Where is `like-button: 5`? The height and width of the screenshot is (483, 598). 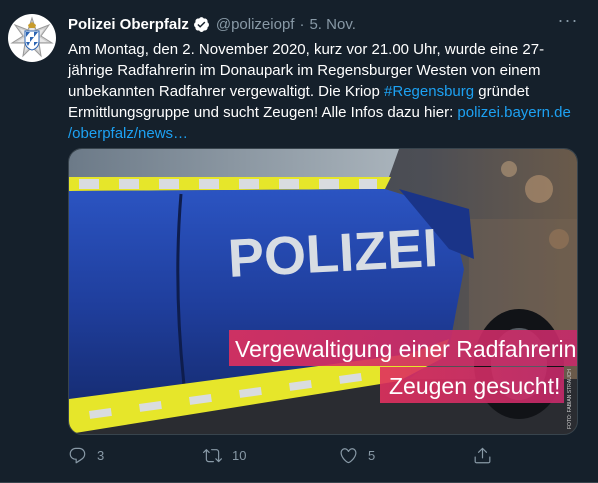
like-button: 5 is located at coordinates (357, 455).